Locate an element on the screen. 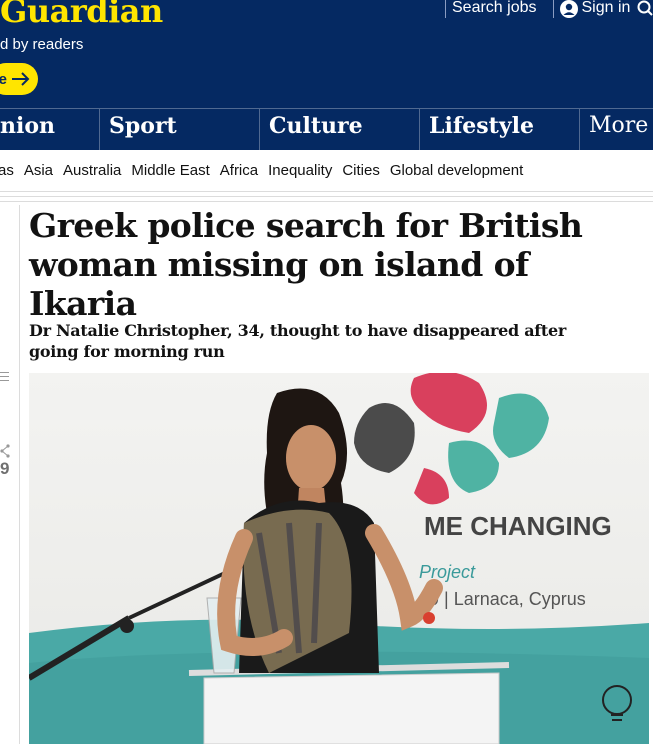 Image resolution: width=653 pixels, height=744 pixels. banner-subtitle: Project is located at coordinates (447, 572).